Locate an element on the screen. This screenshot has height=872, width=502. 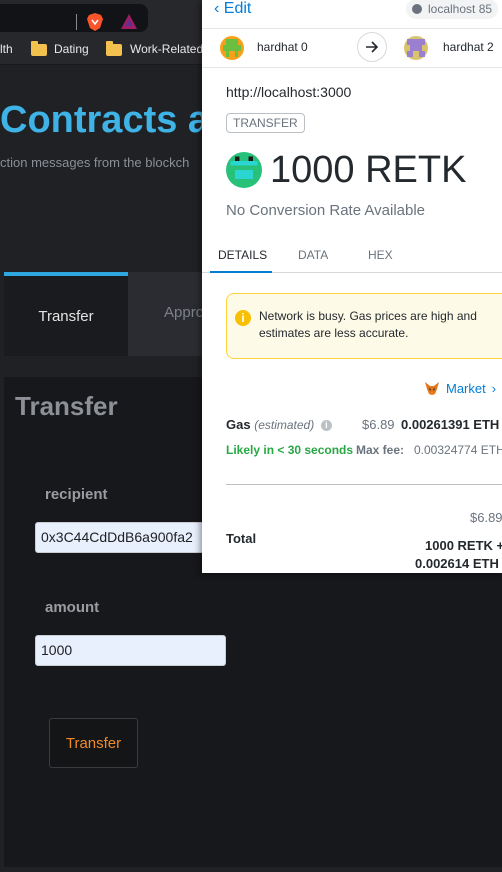
panel-title: Transfer is located at coordinates (66, 406).